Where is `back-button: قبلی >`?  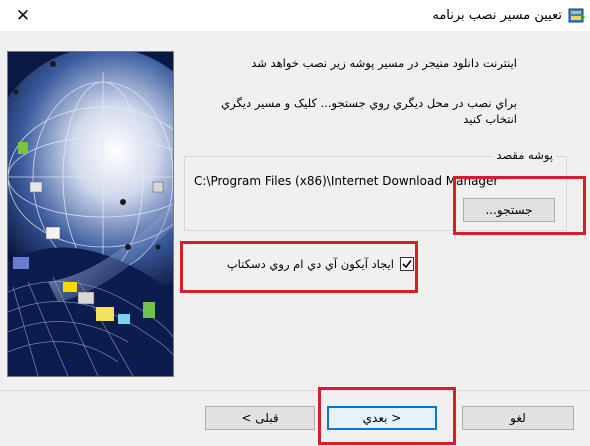
back-button: قبلی > is located at coordinates (260, 418).